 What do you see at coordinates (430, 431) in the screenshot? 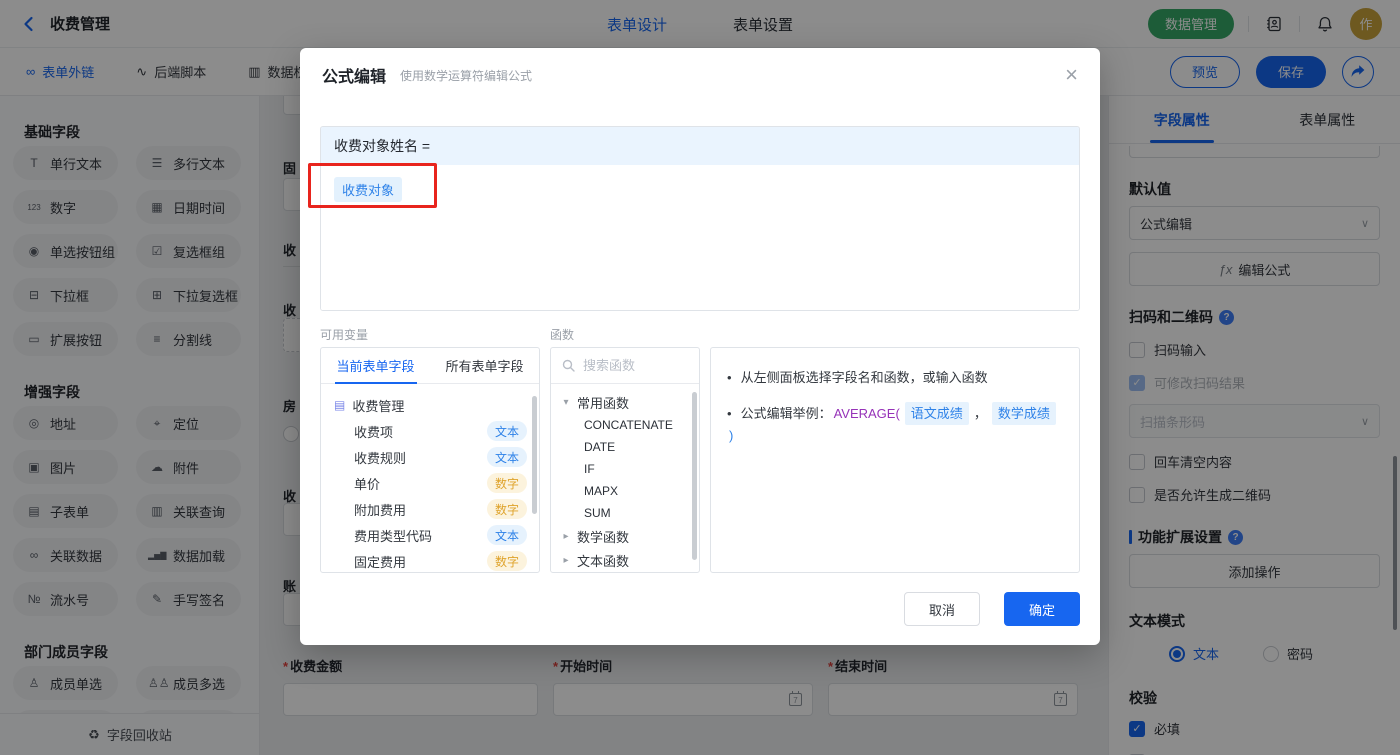
I see `variable-row: 收费项 文本` at bounding box center [430, 431].